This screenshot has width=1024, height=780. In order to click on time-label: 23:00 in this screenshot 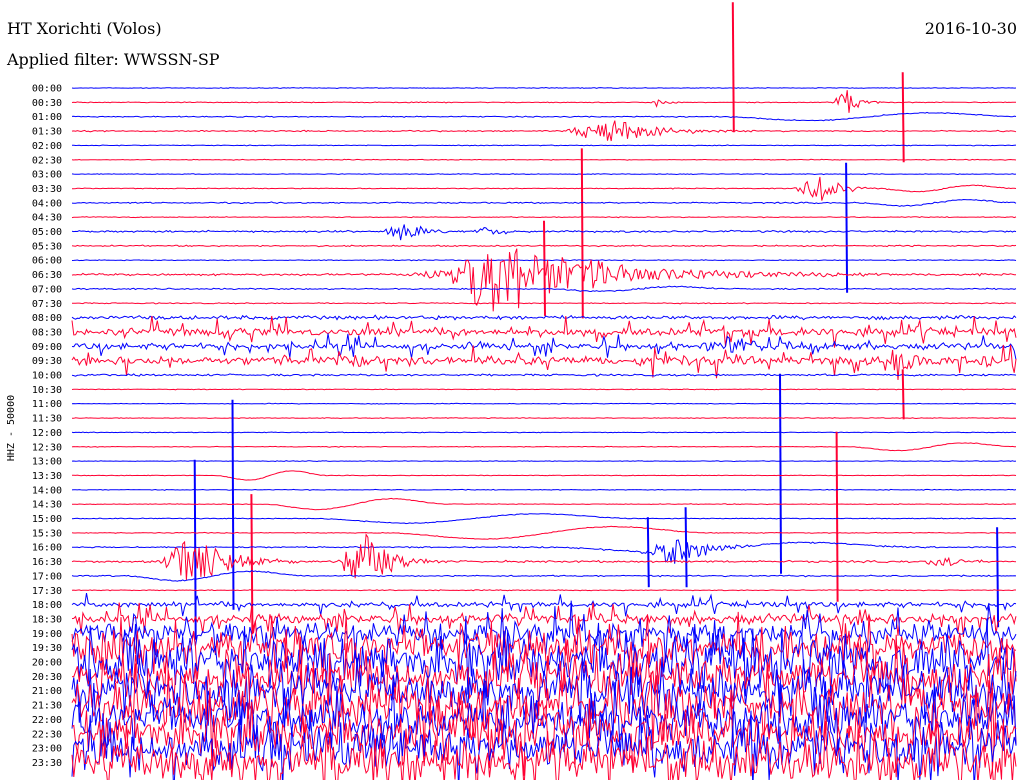, I will do `click(47, 749)`.